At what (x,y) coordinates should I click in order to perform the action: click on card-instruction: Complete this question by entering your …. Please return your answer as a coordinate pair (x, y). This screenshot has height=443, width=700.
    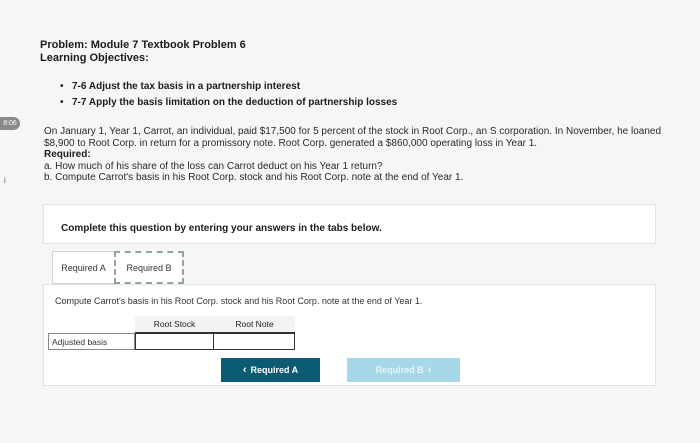
    Looking at the image, I should click on (221, 228).